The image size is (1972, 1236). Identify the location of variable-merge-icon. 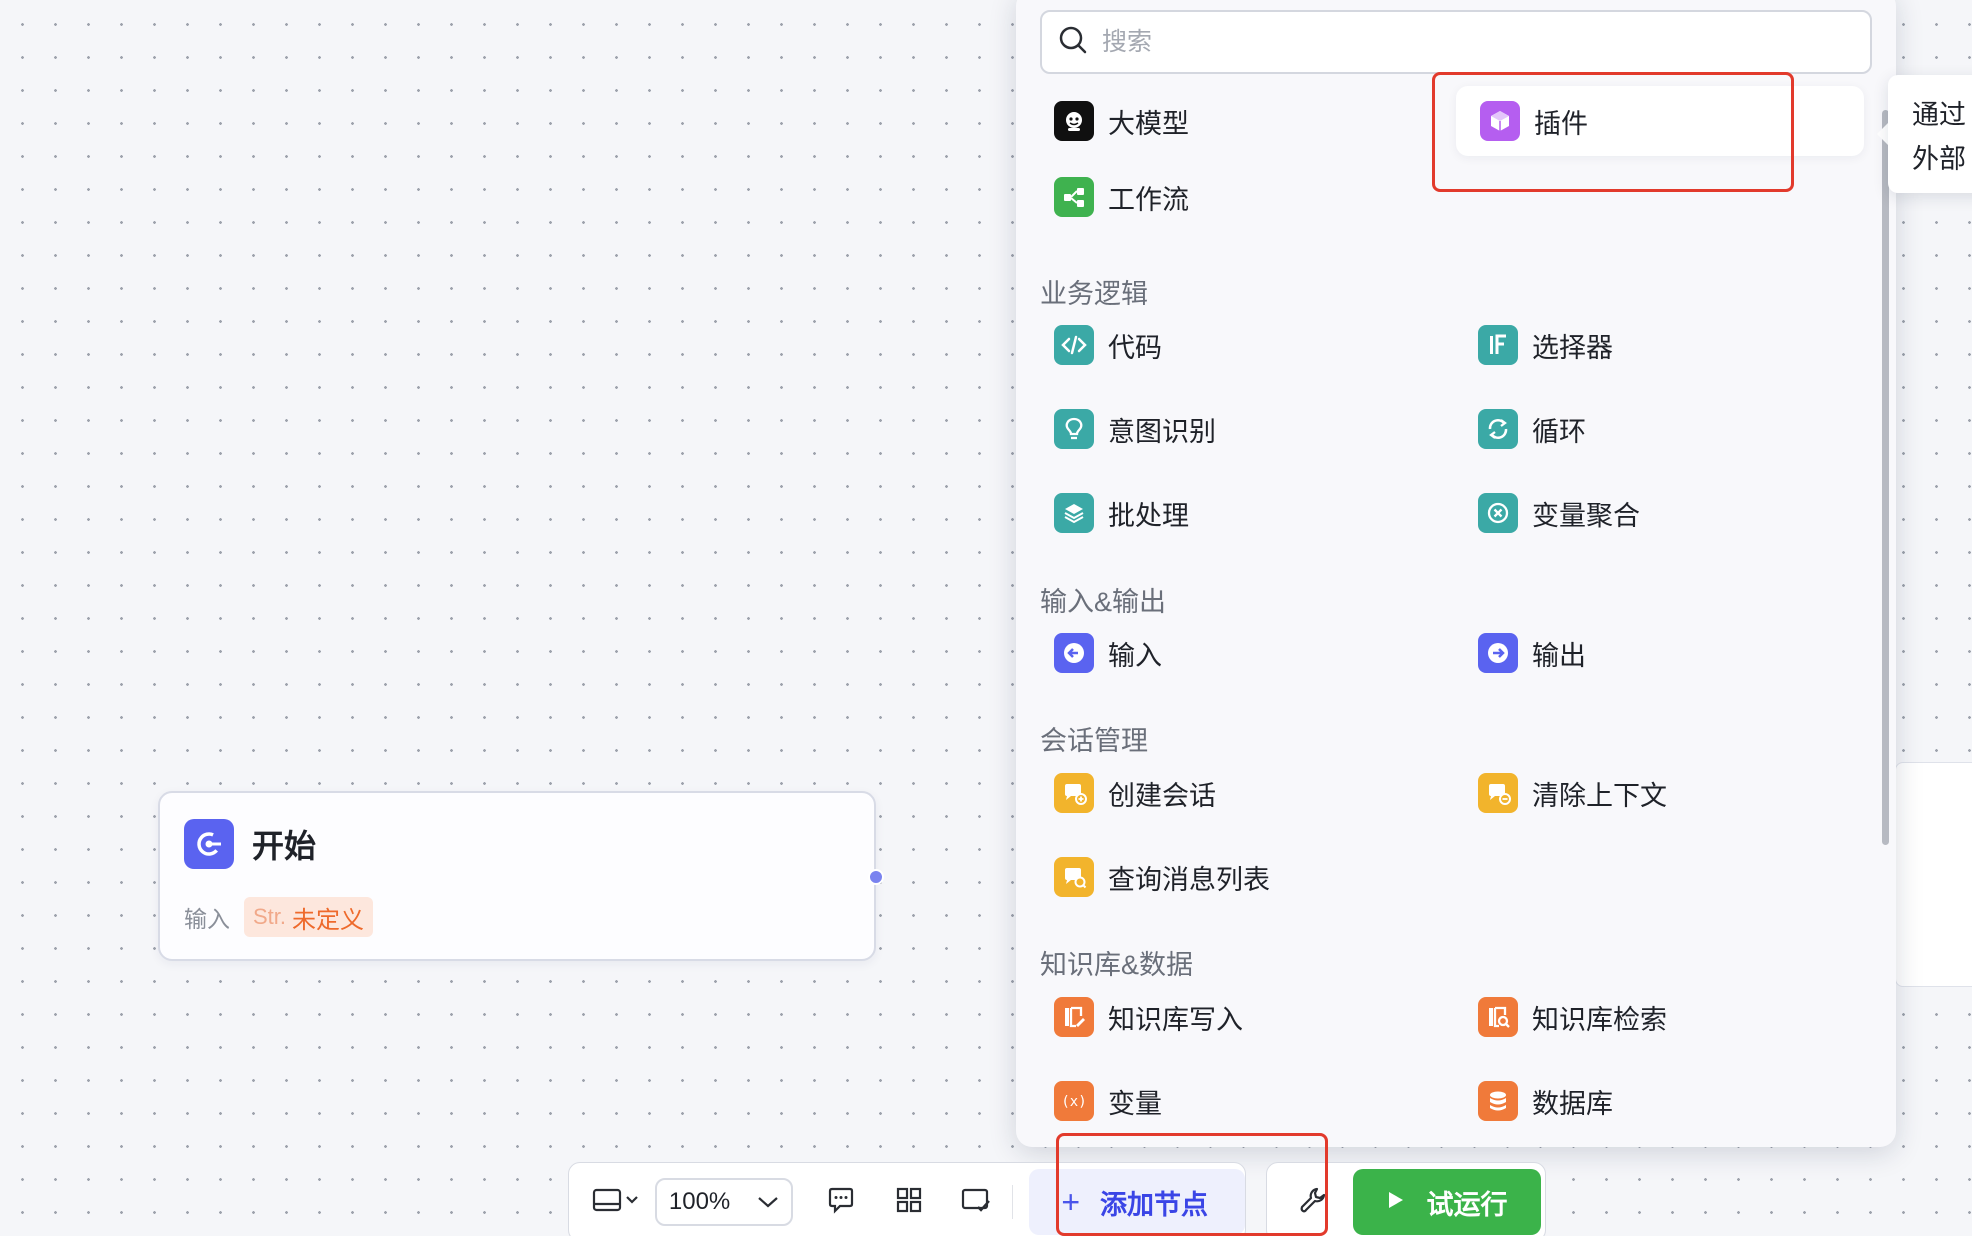
(1498, 513).